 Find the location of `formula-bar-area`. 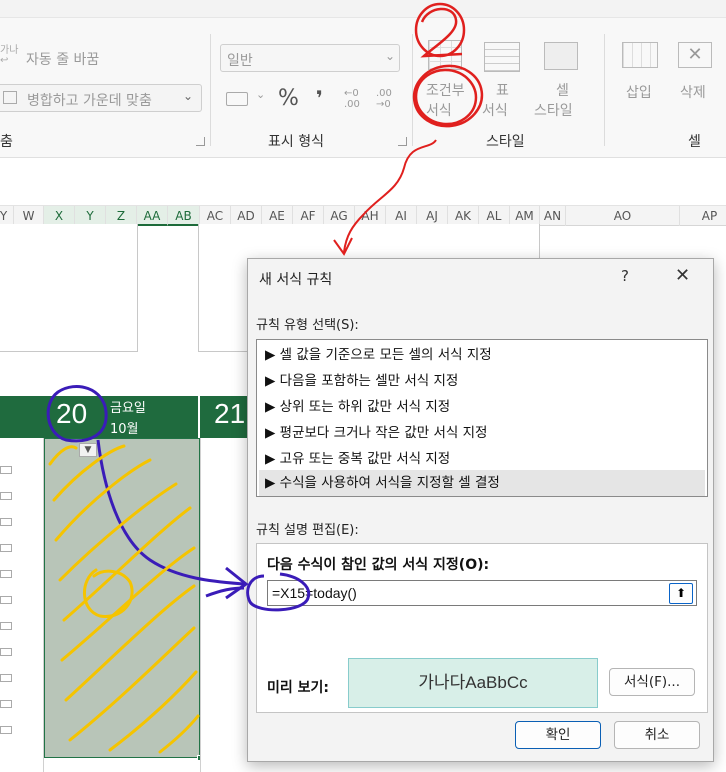

formula-bar-area is located at coordinates (363, 182).